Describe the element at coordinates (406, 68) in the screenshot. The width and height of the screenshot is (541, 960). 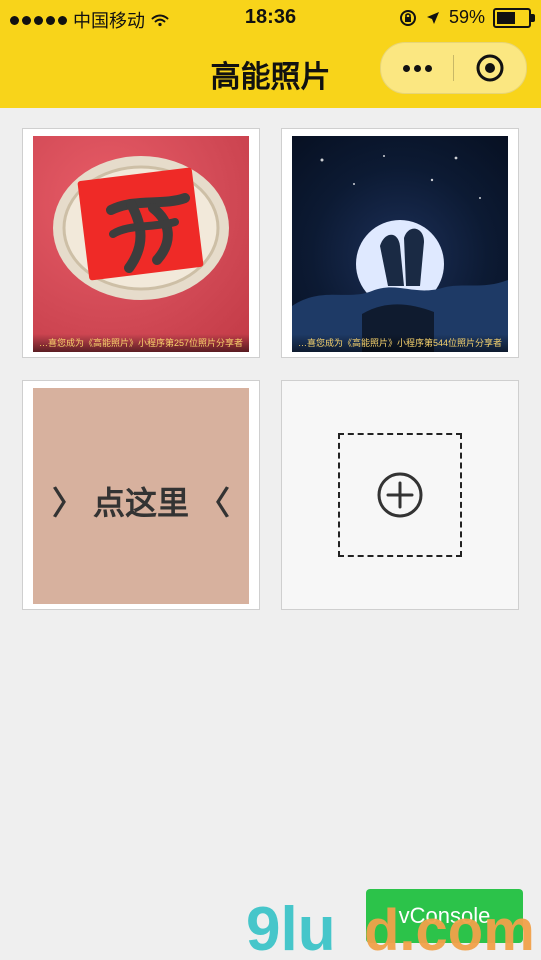
I see `more-icon` at that location.